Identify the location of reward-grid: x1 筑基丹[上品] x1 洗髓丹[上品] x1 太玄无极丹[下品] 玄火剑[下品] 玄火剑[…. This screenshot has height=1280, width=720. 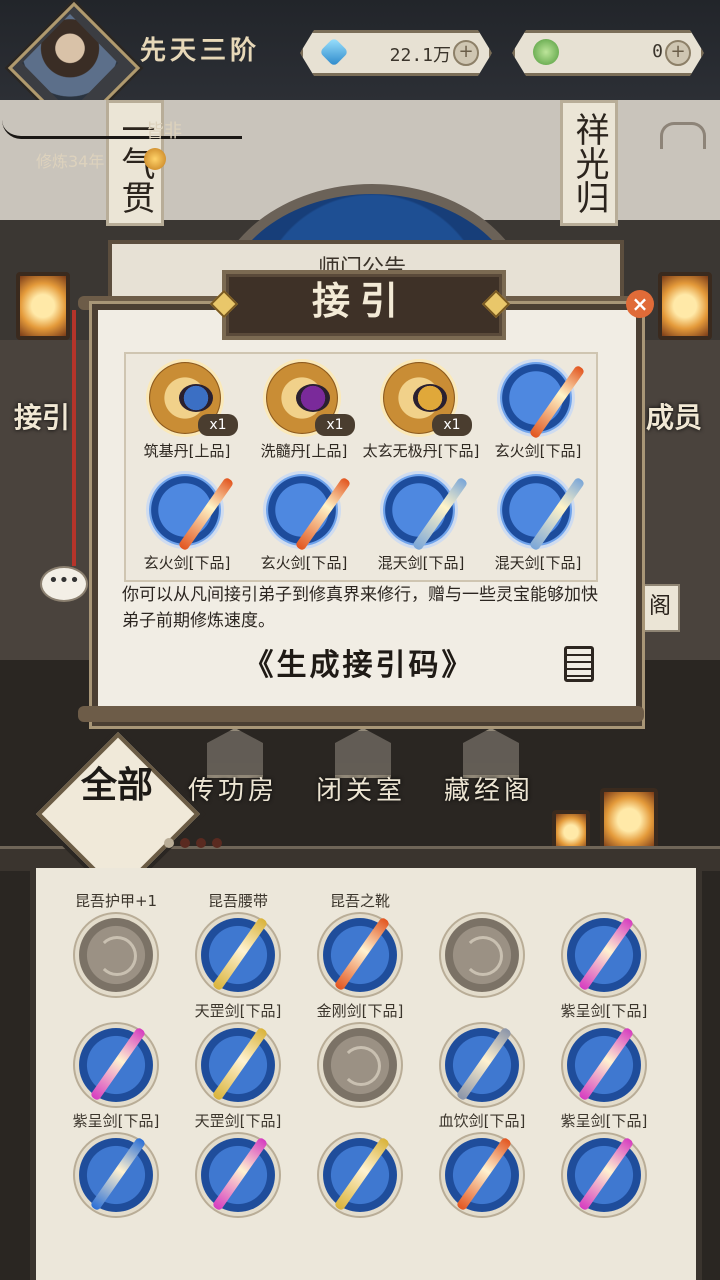
(361, 467).